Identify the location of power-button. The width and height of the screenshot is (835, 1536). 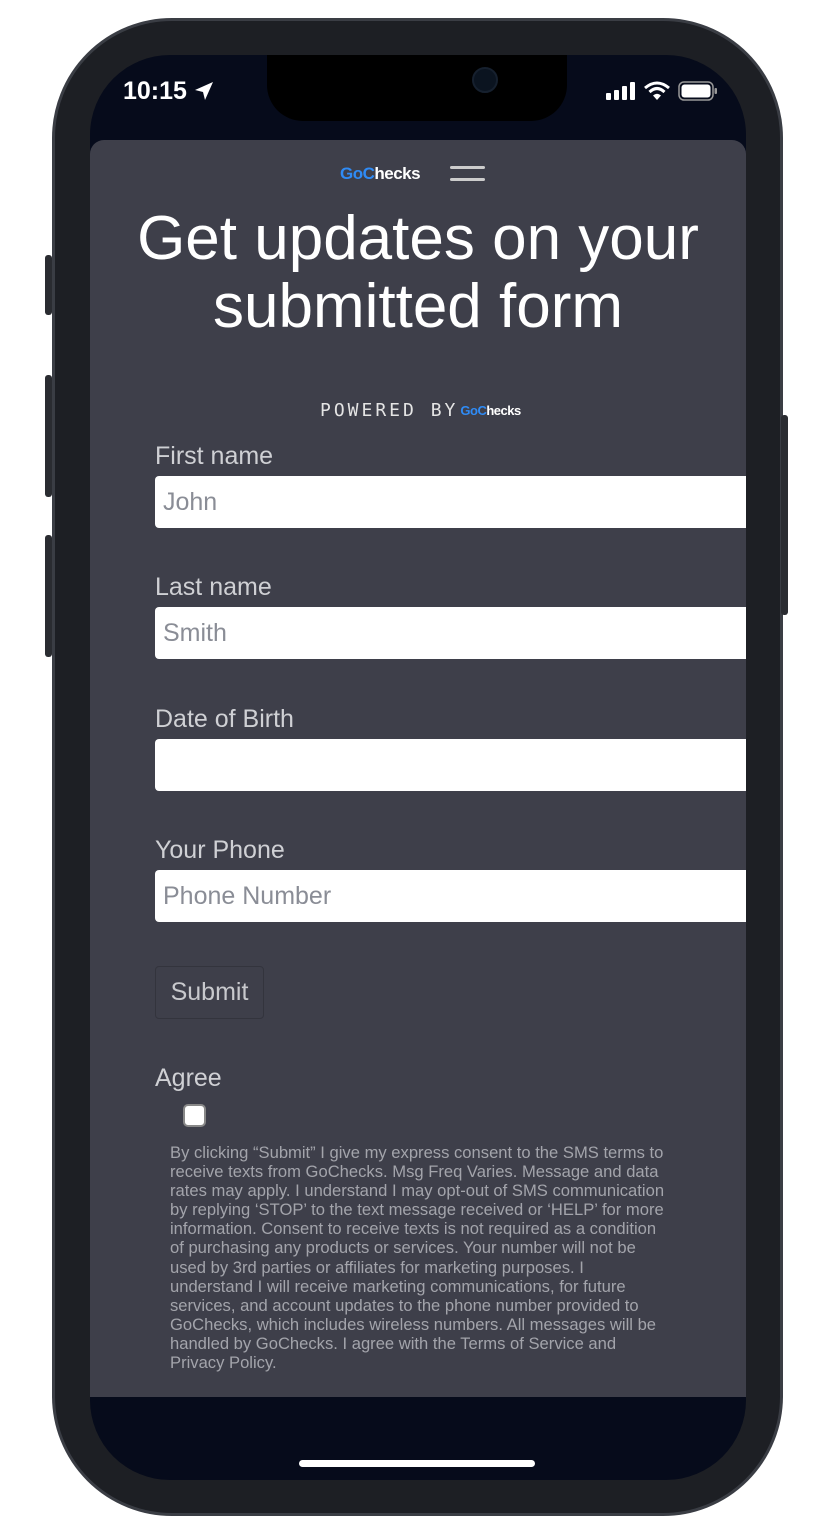
(784, 515).